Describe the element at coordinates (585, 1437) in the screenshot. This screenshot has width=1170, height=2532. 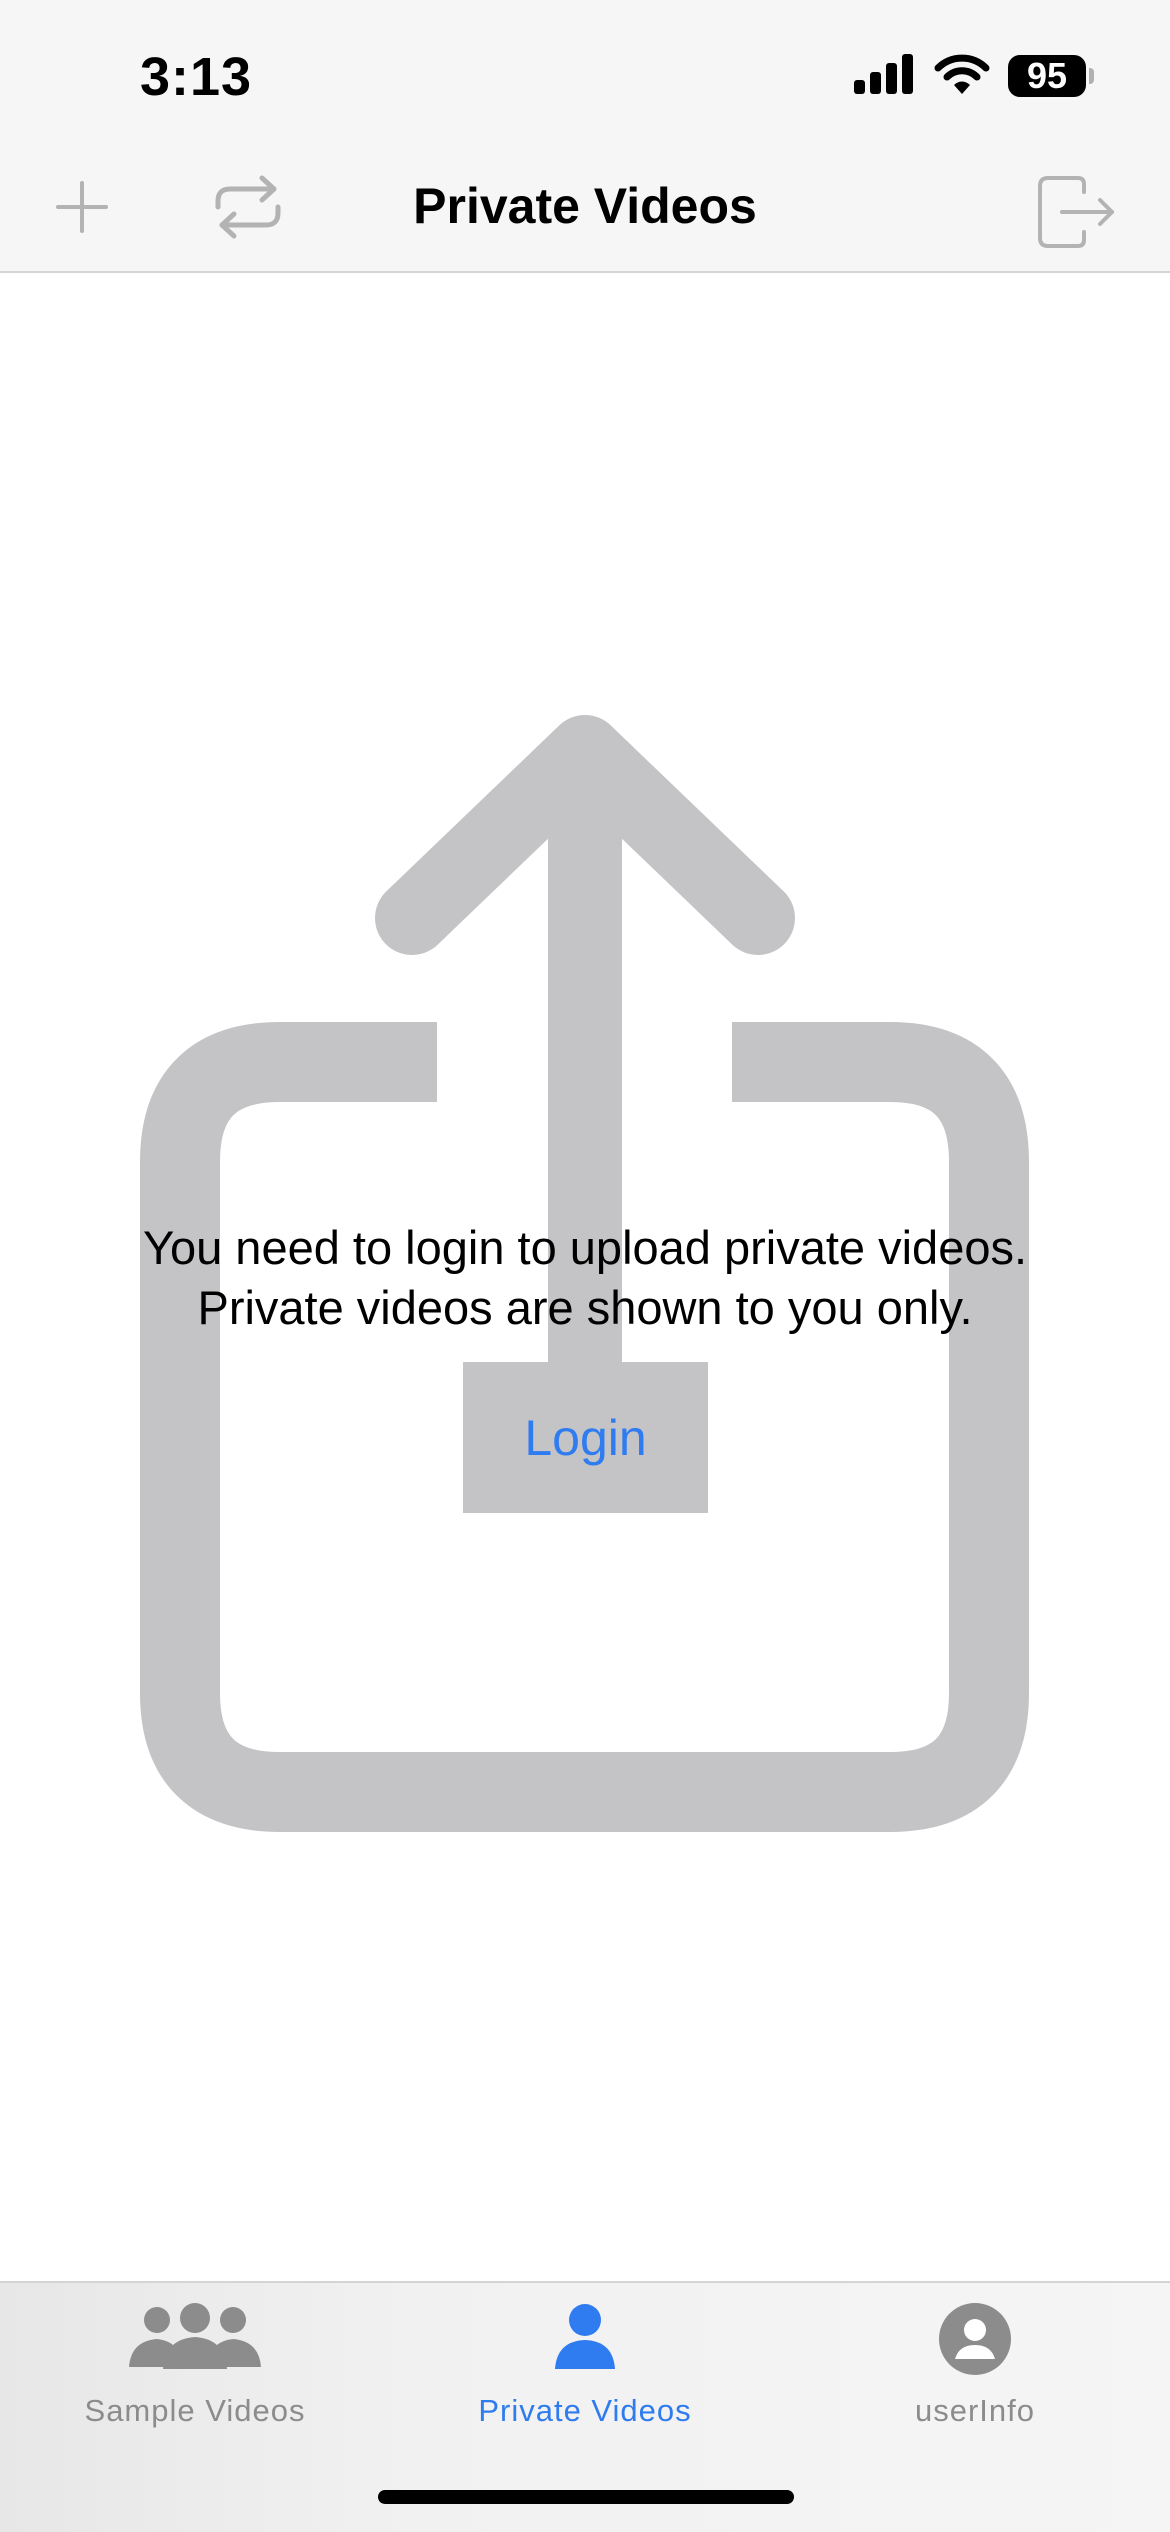
I see `login-button: Login` at that location.